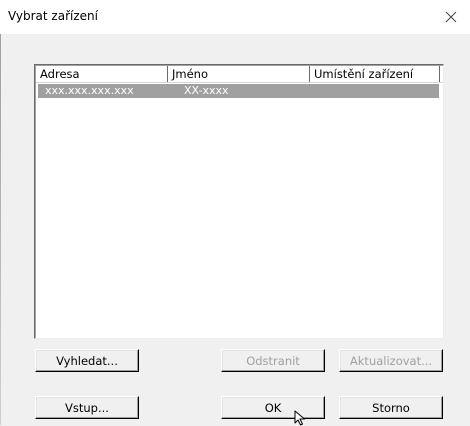 This screenshot has width=470, height=426. Describe the element at coordinates (391, 407) in the screenshot. I see `cancel-button: Storno` at that location.